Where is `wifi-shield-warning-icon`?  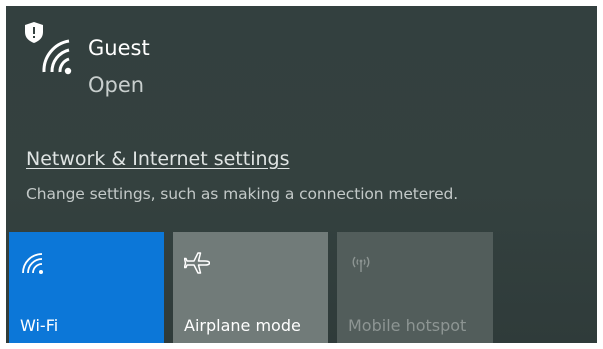
wifi-shield-warning-icon is located at coordinates (47, 48).